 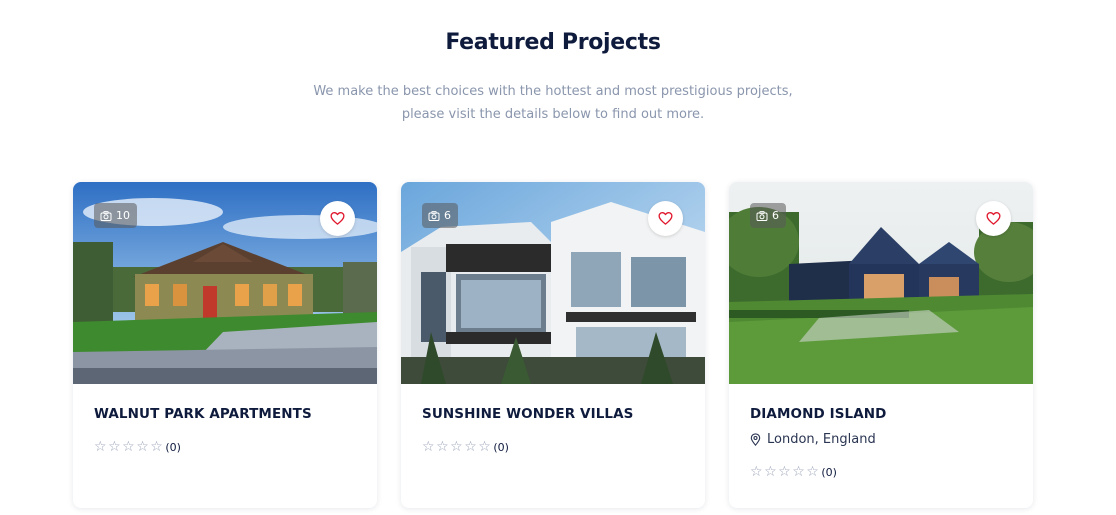 What do you see at coordinates (553, 42) in the screenshot?
I see `section-title: Featured Projects` at bounding box center [553, 42].